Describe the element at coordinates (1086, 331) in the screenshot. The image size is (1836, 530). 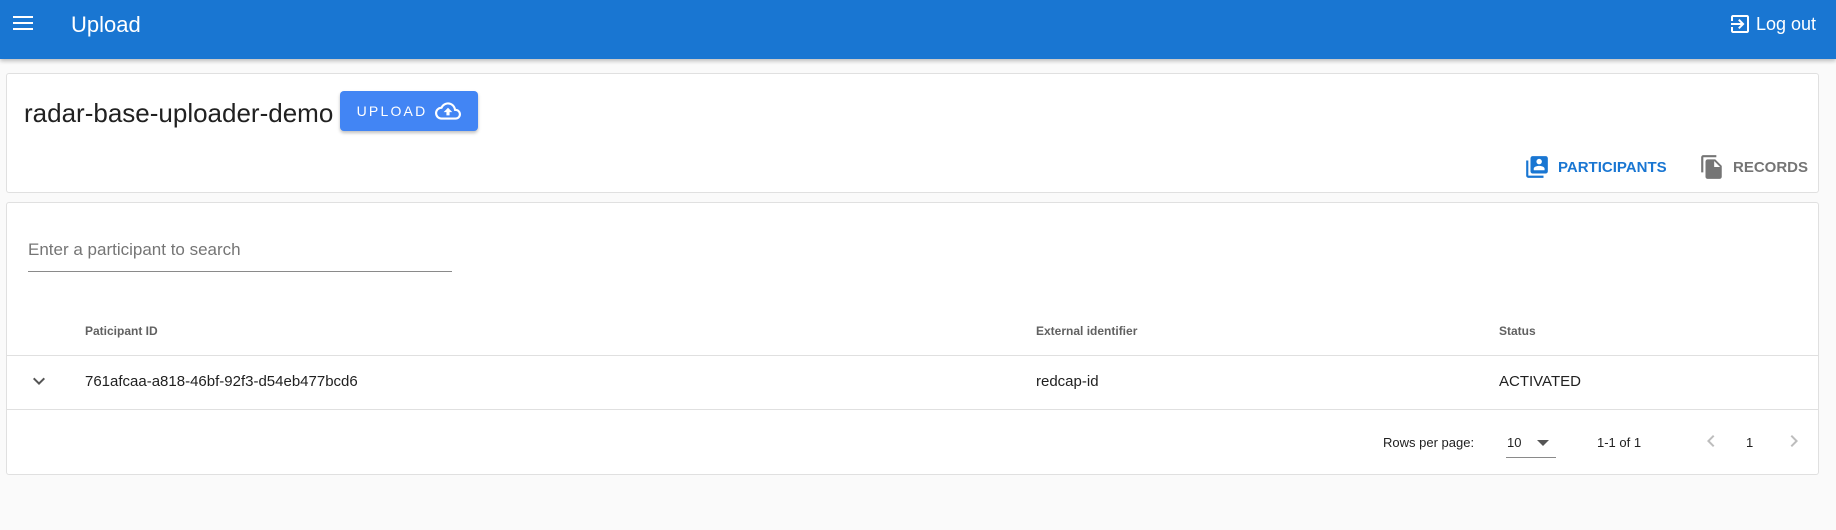
I see `column-header-external-identifier: External identifier` at that location.